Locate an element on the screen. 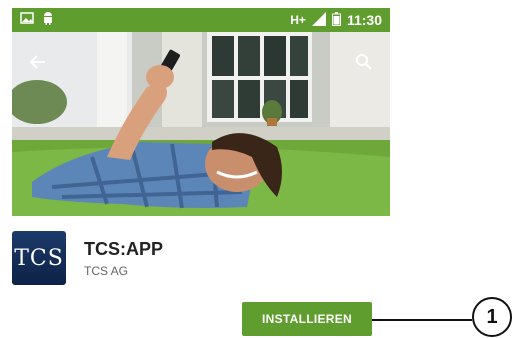 The image size is (525, 338). callout-marker: 1 is located at coordinates (492, 317).